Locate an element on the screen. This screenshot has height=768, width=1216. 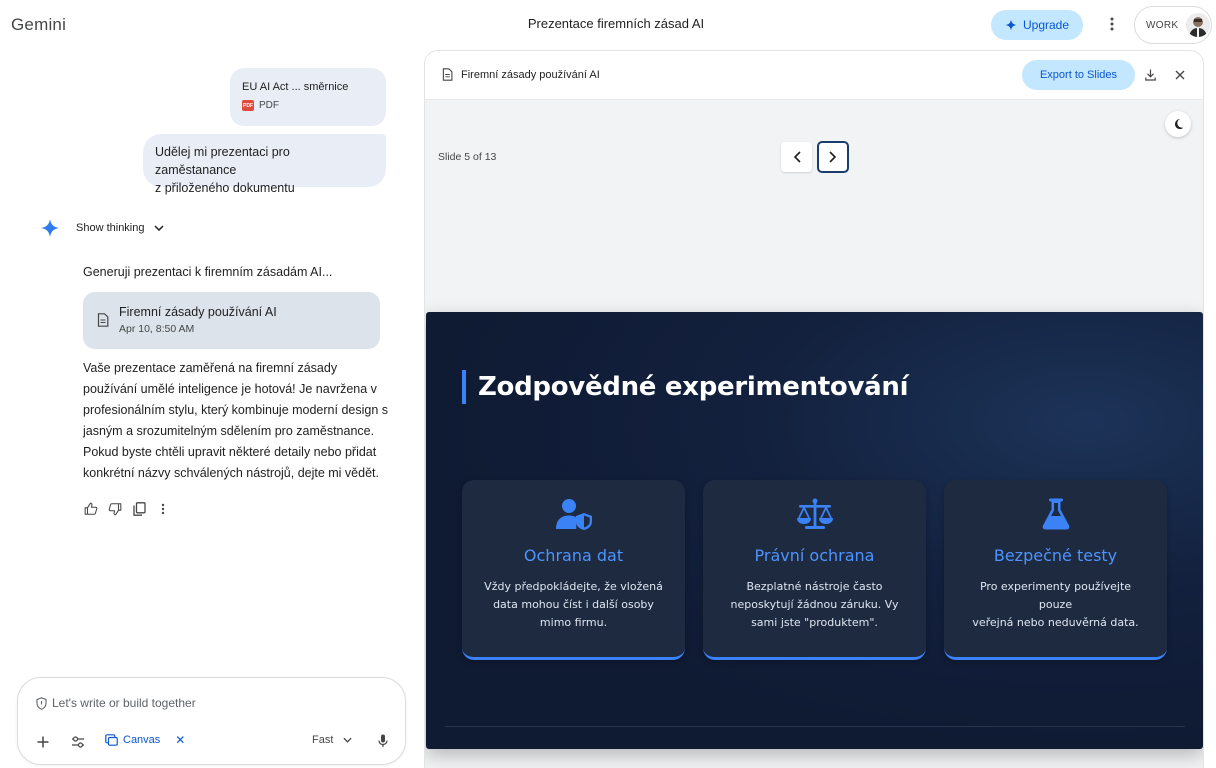
slide-heading: Zodpovědné experimentování is located at coordinates (685, 387).